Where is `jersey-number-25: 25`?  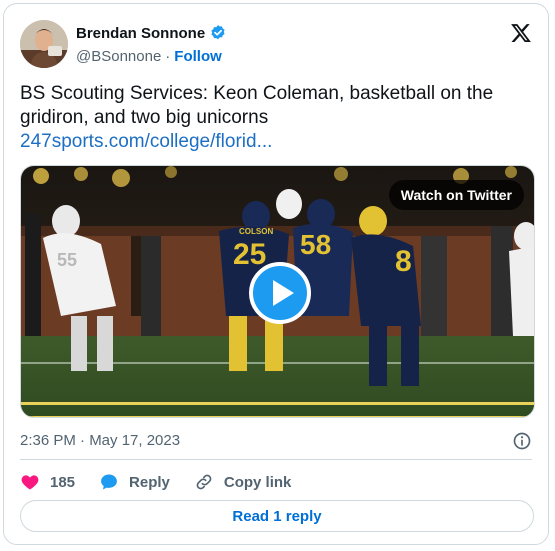 jersey-number-25: 25 is located at coordinates (249, 254).